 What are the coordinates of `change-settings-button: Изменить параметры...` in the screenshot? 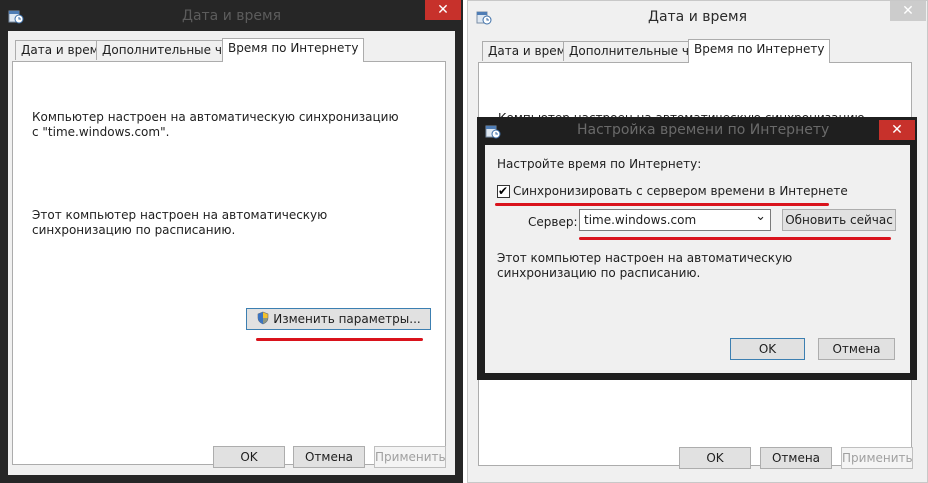 It's located at (338, 319).